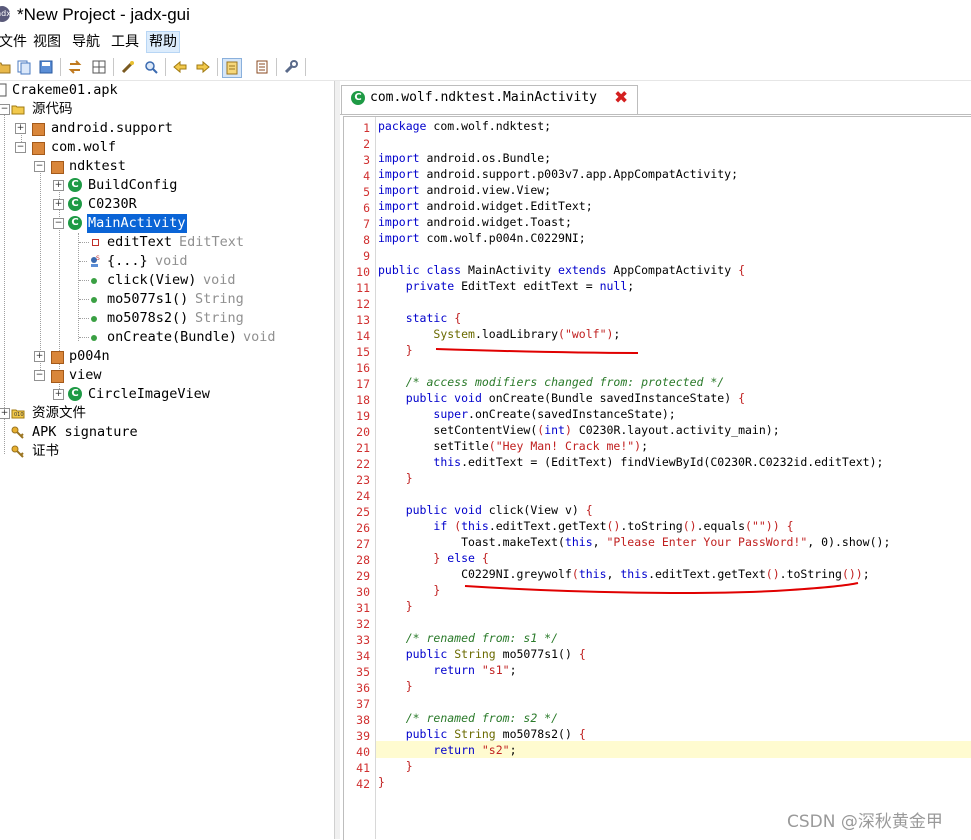 The image size is (971, 840). What do you see at coordinates (865, 822) in the screenshot?
I see `watermark: CSDN @深秋黄金甲` at bounding box center [865, 822].